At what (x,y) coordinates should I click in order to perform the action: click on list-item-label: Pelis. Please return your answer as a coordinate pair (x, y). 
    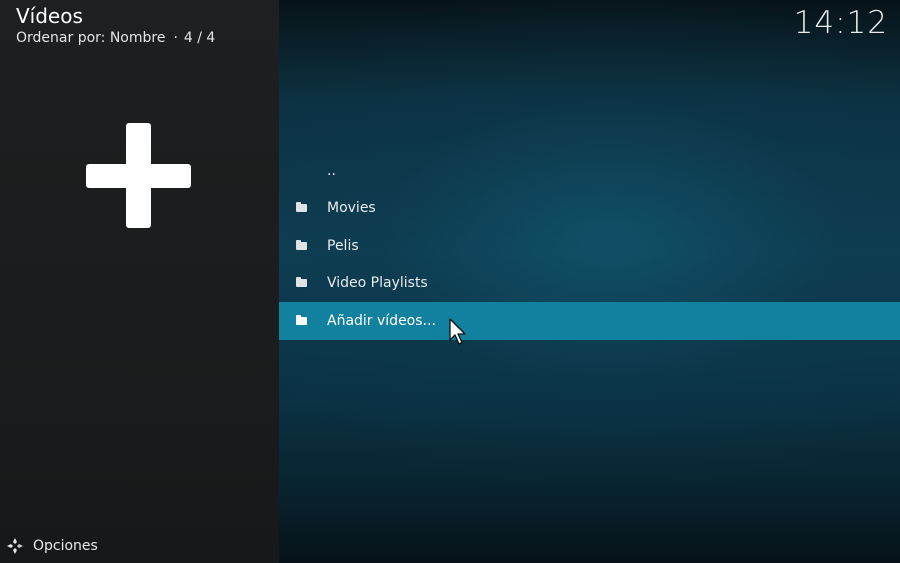
    Looking at the image, I should click on (343, 245).